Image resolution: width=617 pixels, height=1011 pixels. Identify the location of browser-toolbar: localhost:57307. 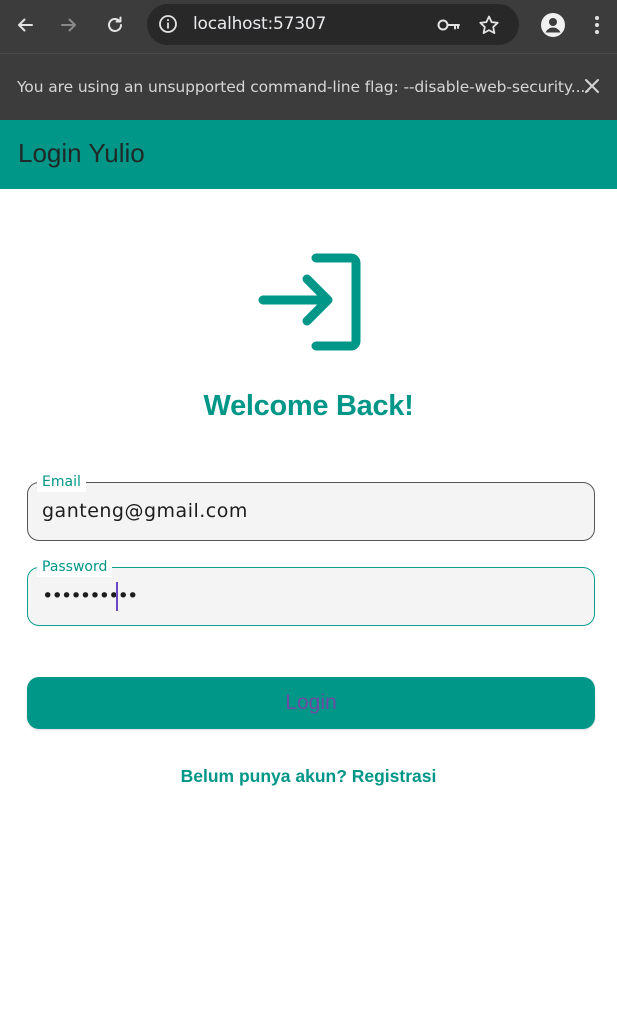
(308, 26).